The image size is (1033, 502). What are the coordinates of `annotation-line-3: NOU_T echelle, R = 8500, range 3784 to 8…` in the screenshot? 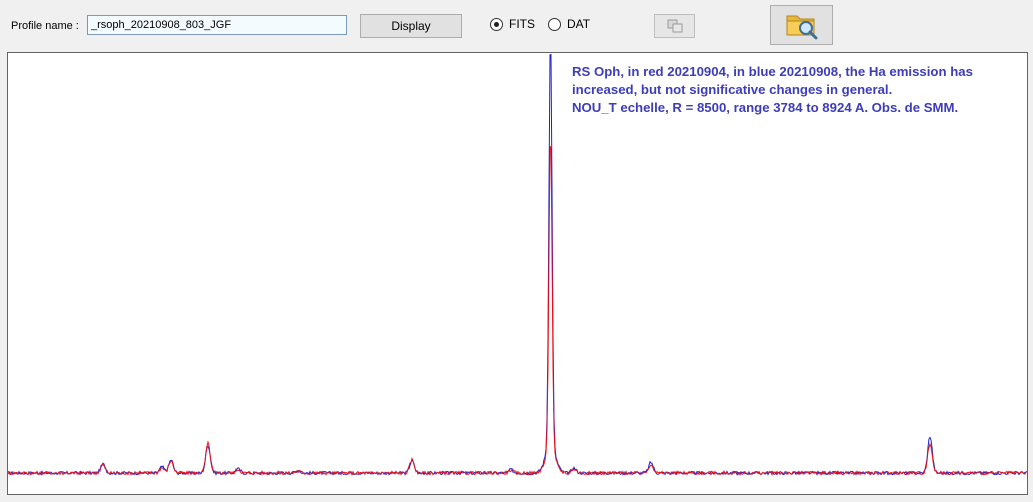 It's located at (765, 107).